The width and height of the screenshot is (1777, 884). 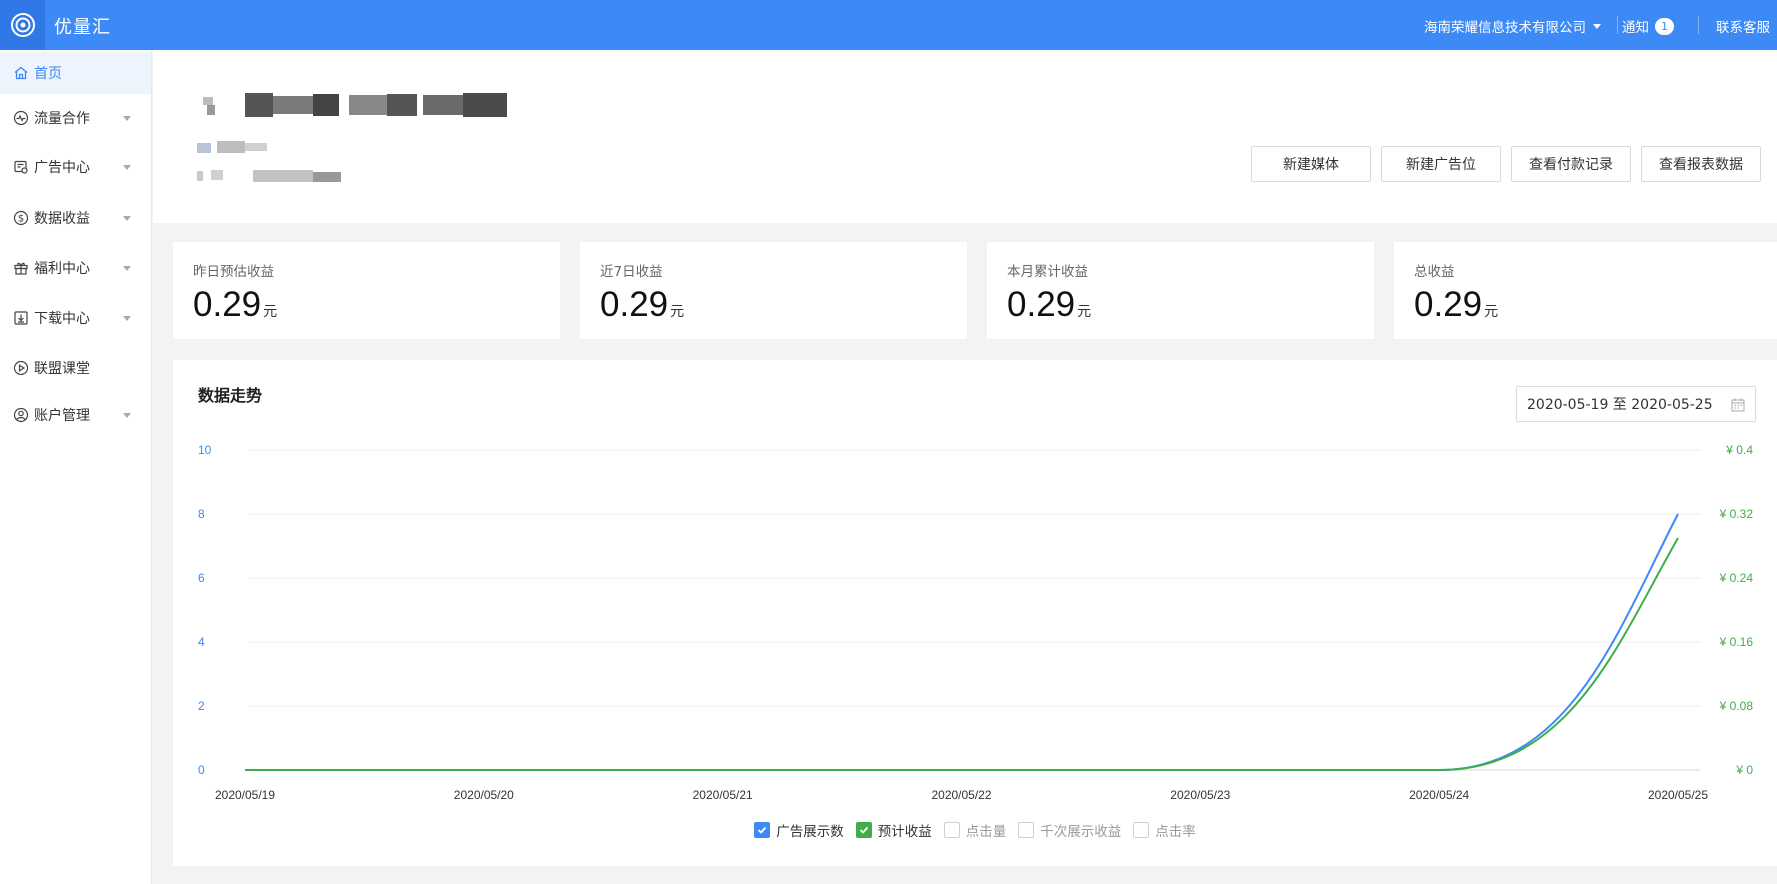 What do you see at coordinates (21, 368) in the screenshot?
I see `play-icon` at bounding box center [21, 368].